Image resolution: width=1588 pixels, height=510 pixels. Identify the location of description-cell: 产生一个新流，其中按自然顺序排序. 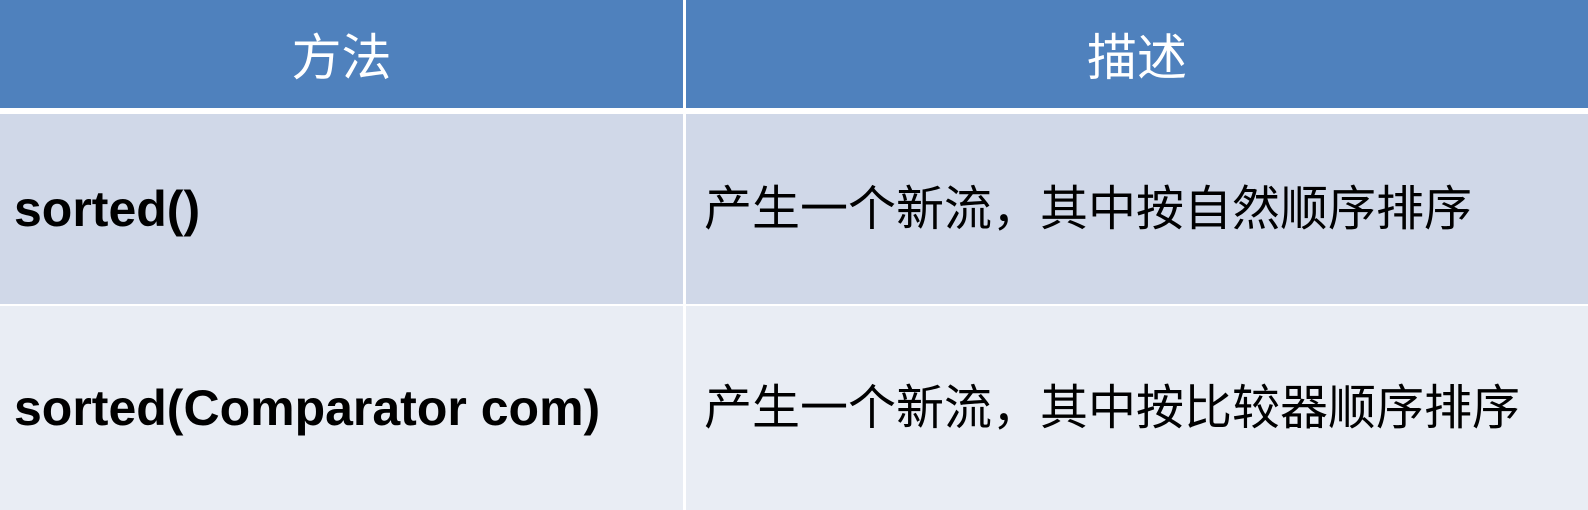
(1088, 209).